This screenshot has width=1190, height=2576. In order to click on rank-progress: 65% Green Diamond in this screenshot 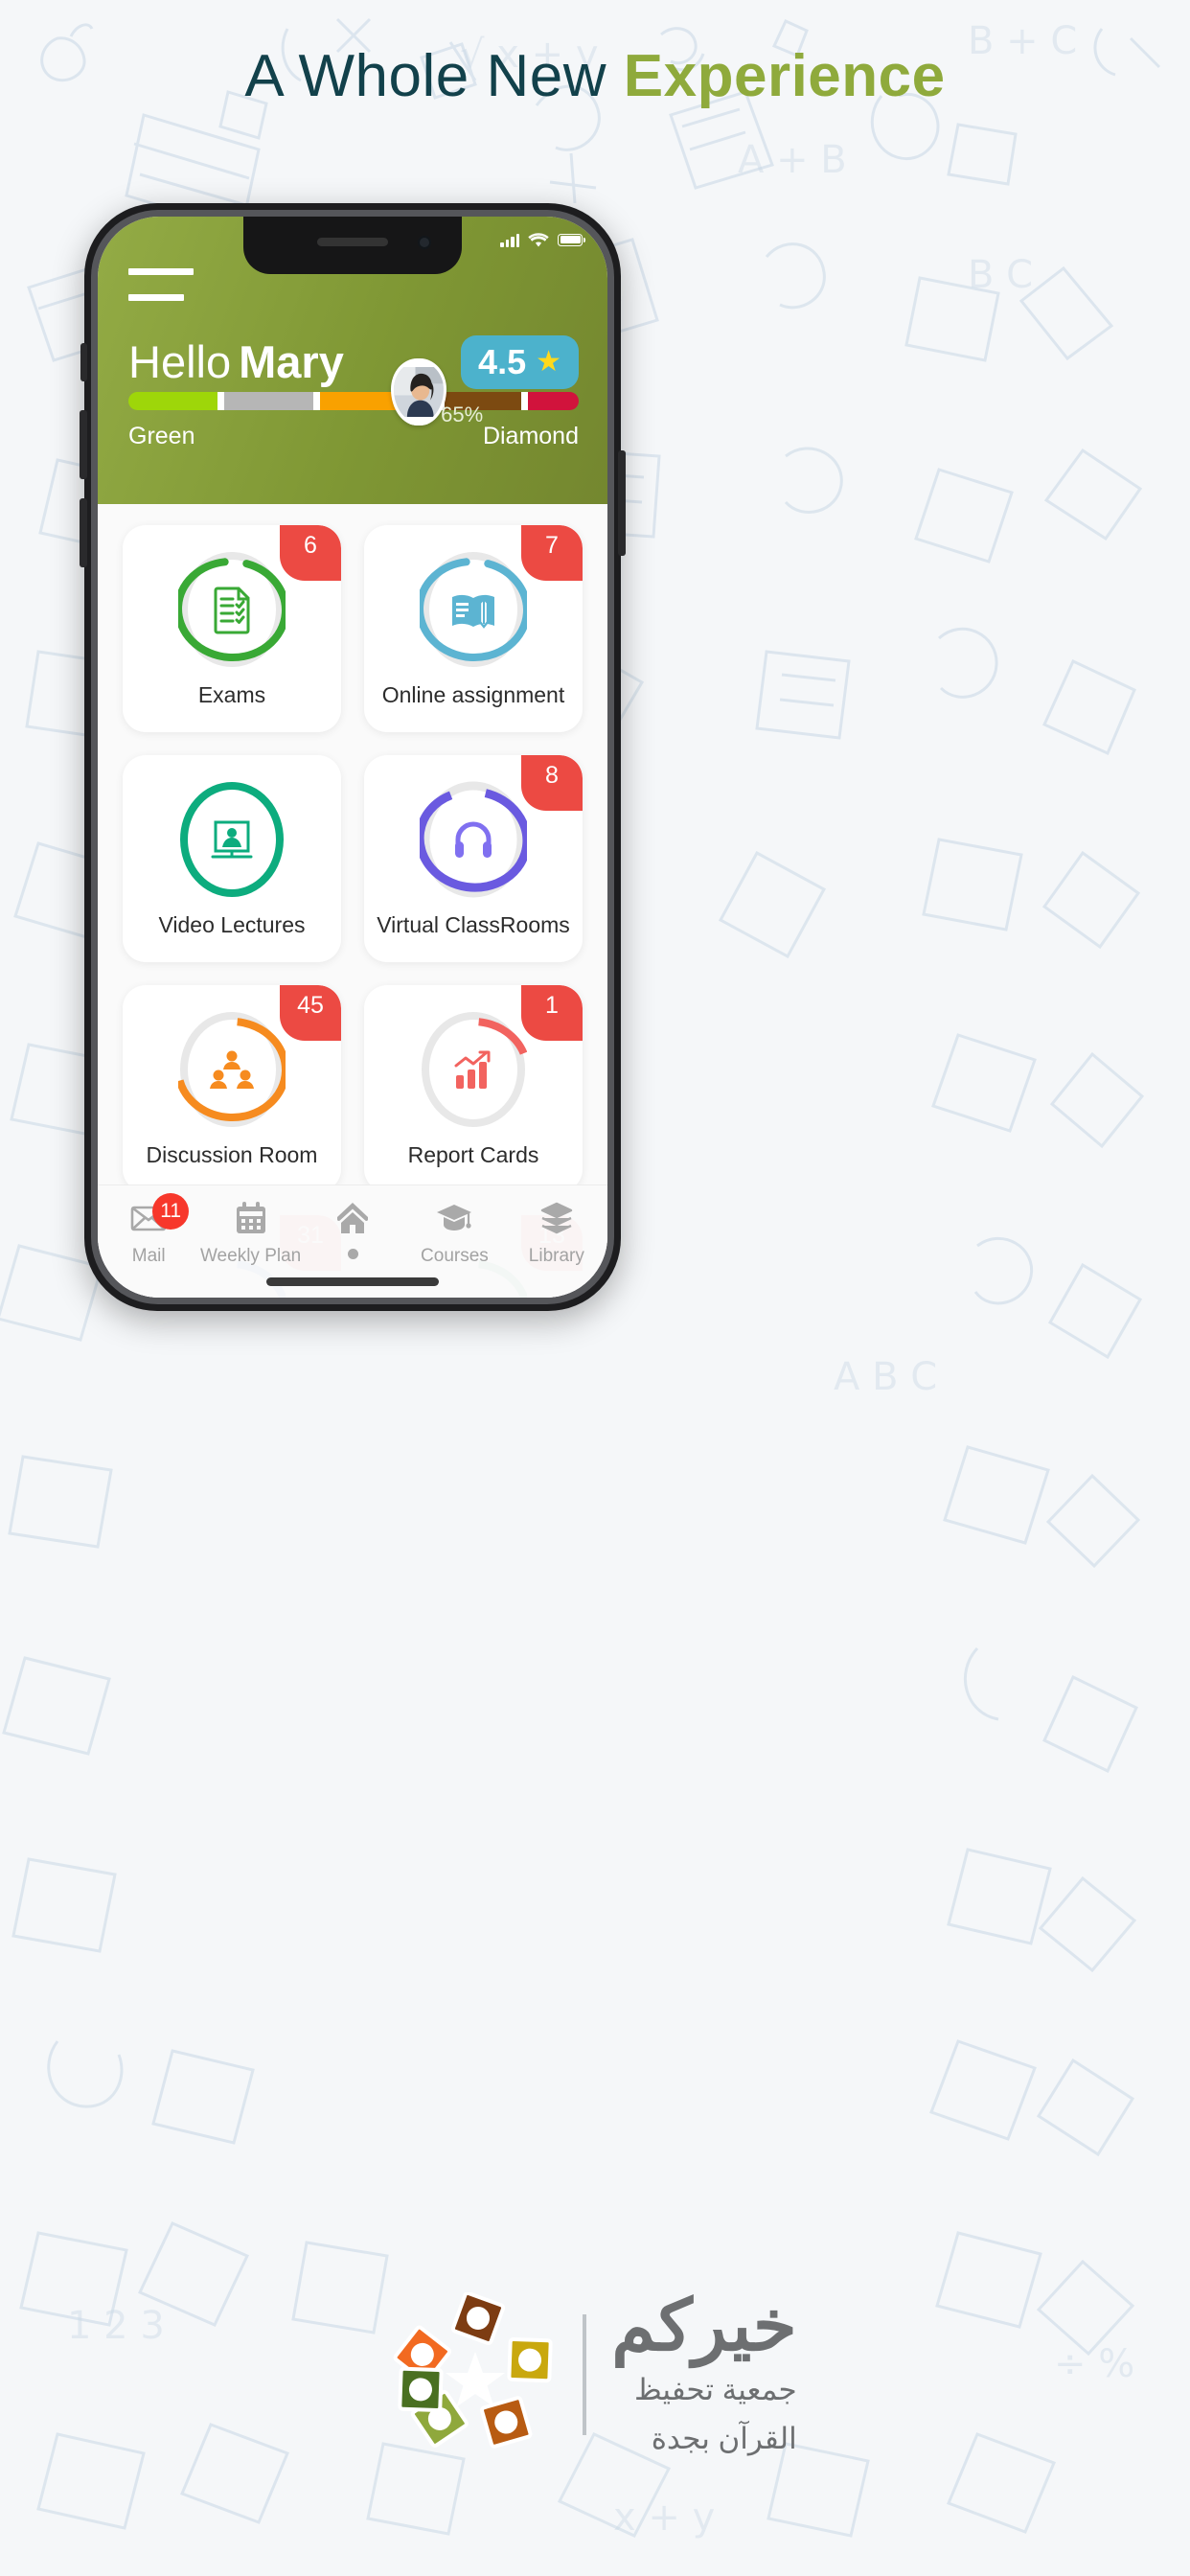, I will do `click(354, 404)`.